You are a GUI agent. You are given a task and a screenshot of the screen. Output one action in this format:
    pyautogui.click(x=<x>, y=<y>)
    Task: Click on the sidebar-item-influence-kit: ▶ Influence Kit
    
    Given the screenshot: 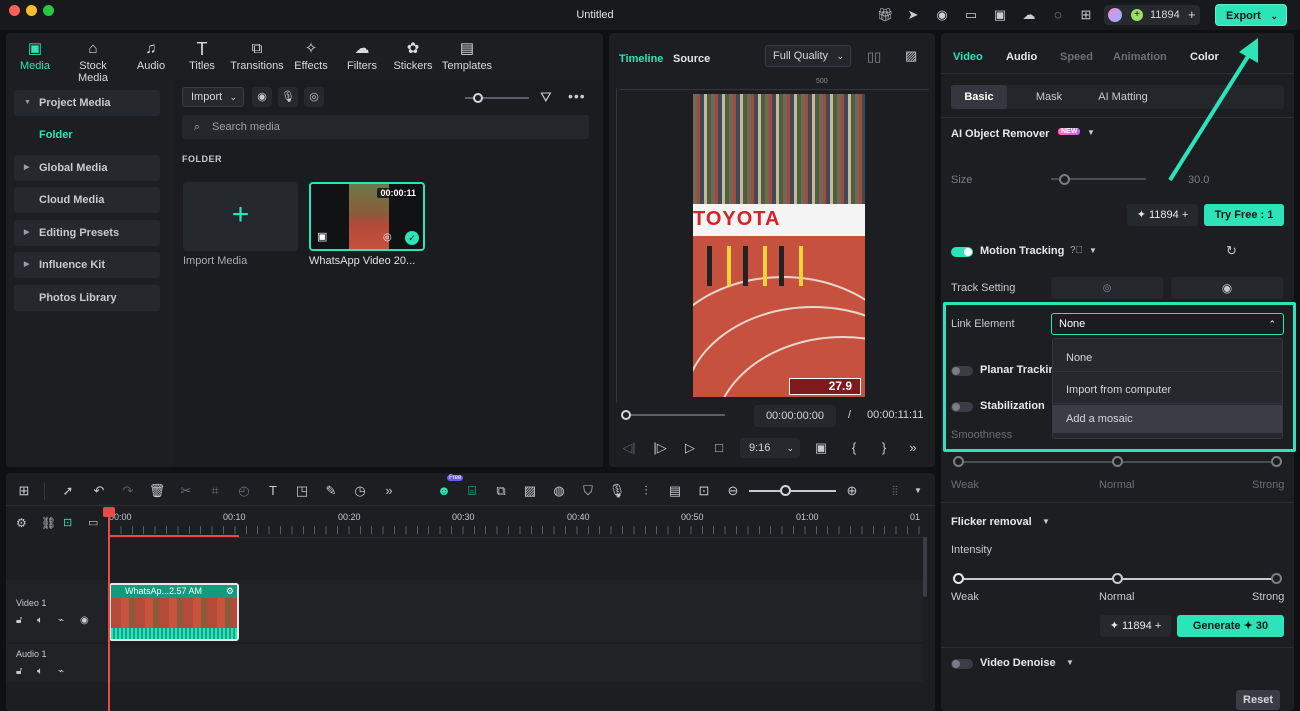 What is the action you would take?
    pyautogui.click(x=87, y=265)
    